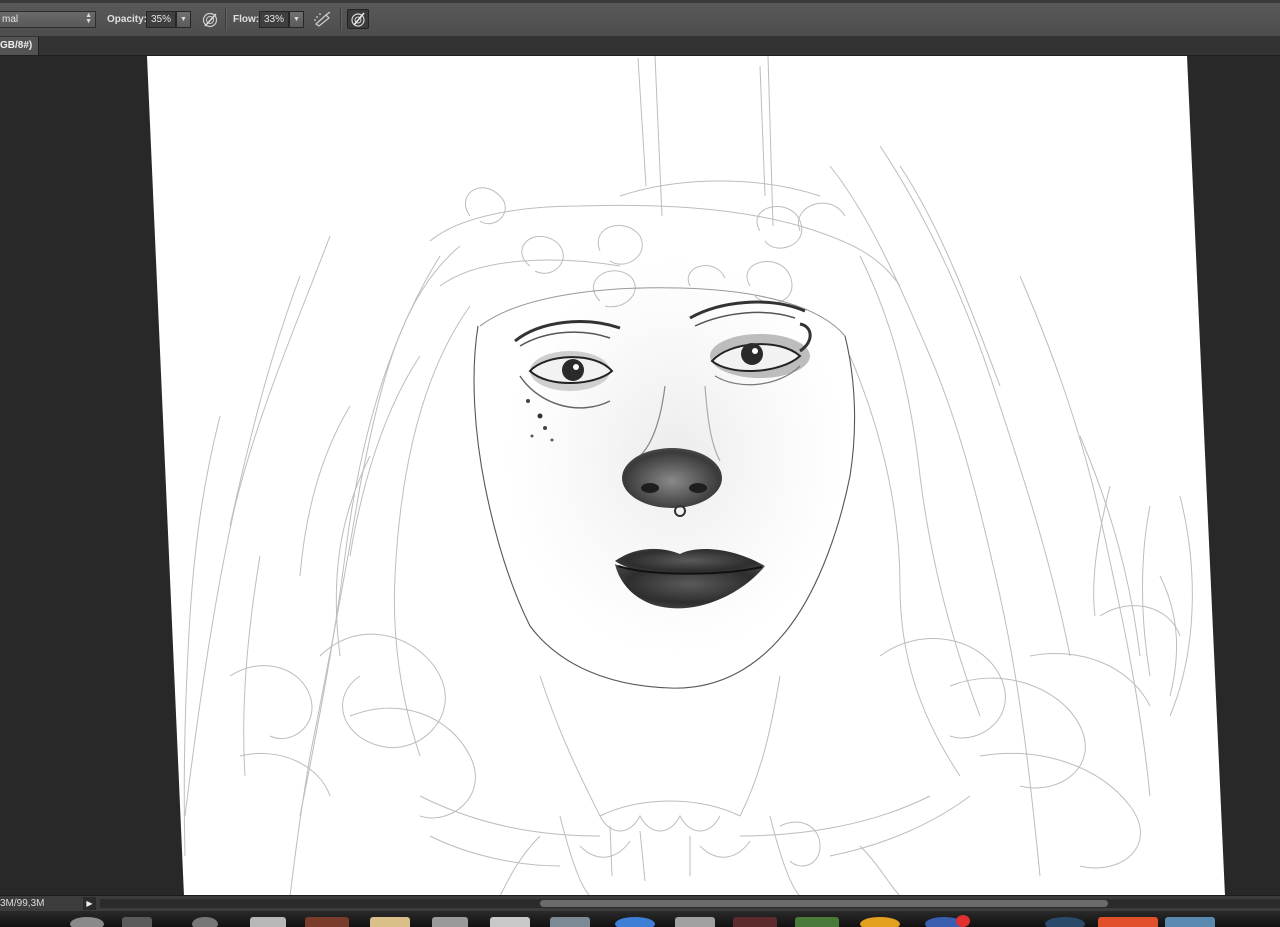  I want to click on dock-badge, so click(963, 921).